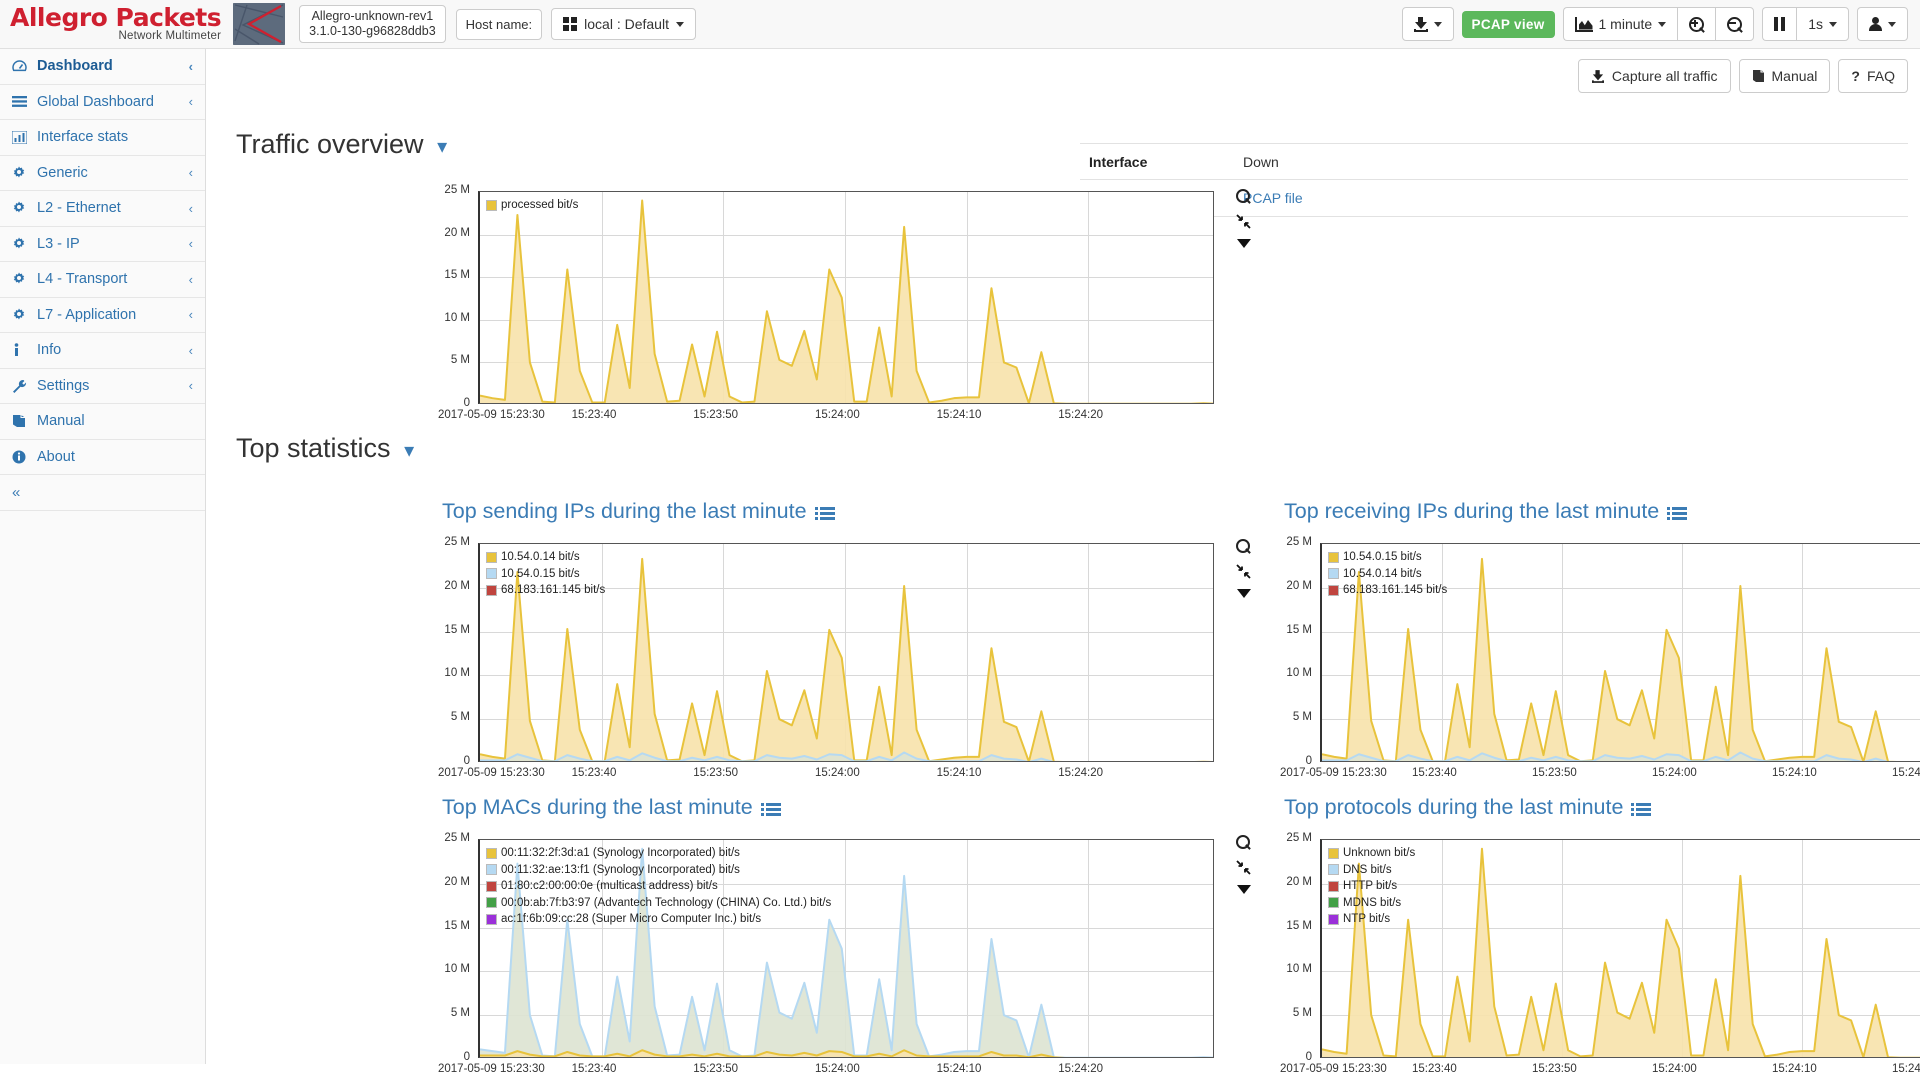  I want to click on legend-entry: MDNS bit/s, so click(1371, 903).